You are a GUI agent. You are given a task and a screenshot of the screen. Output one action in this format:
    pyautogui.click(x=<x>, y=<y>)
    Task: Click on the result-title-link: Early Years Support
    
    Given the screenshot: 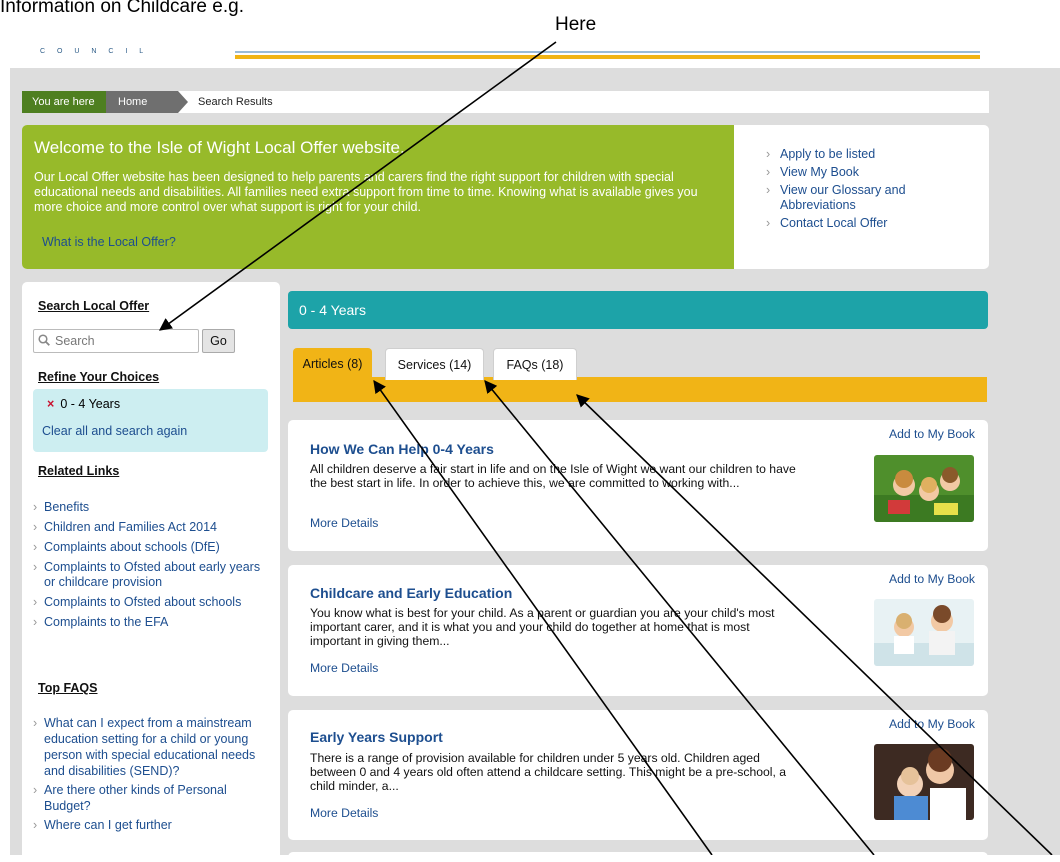 What is the action you would take?
    pyautogui.click(x=376, y=737)
    